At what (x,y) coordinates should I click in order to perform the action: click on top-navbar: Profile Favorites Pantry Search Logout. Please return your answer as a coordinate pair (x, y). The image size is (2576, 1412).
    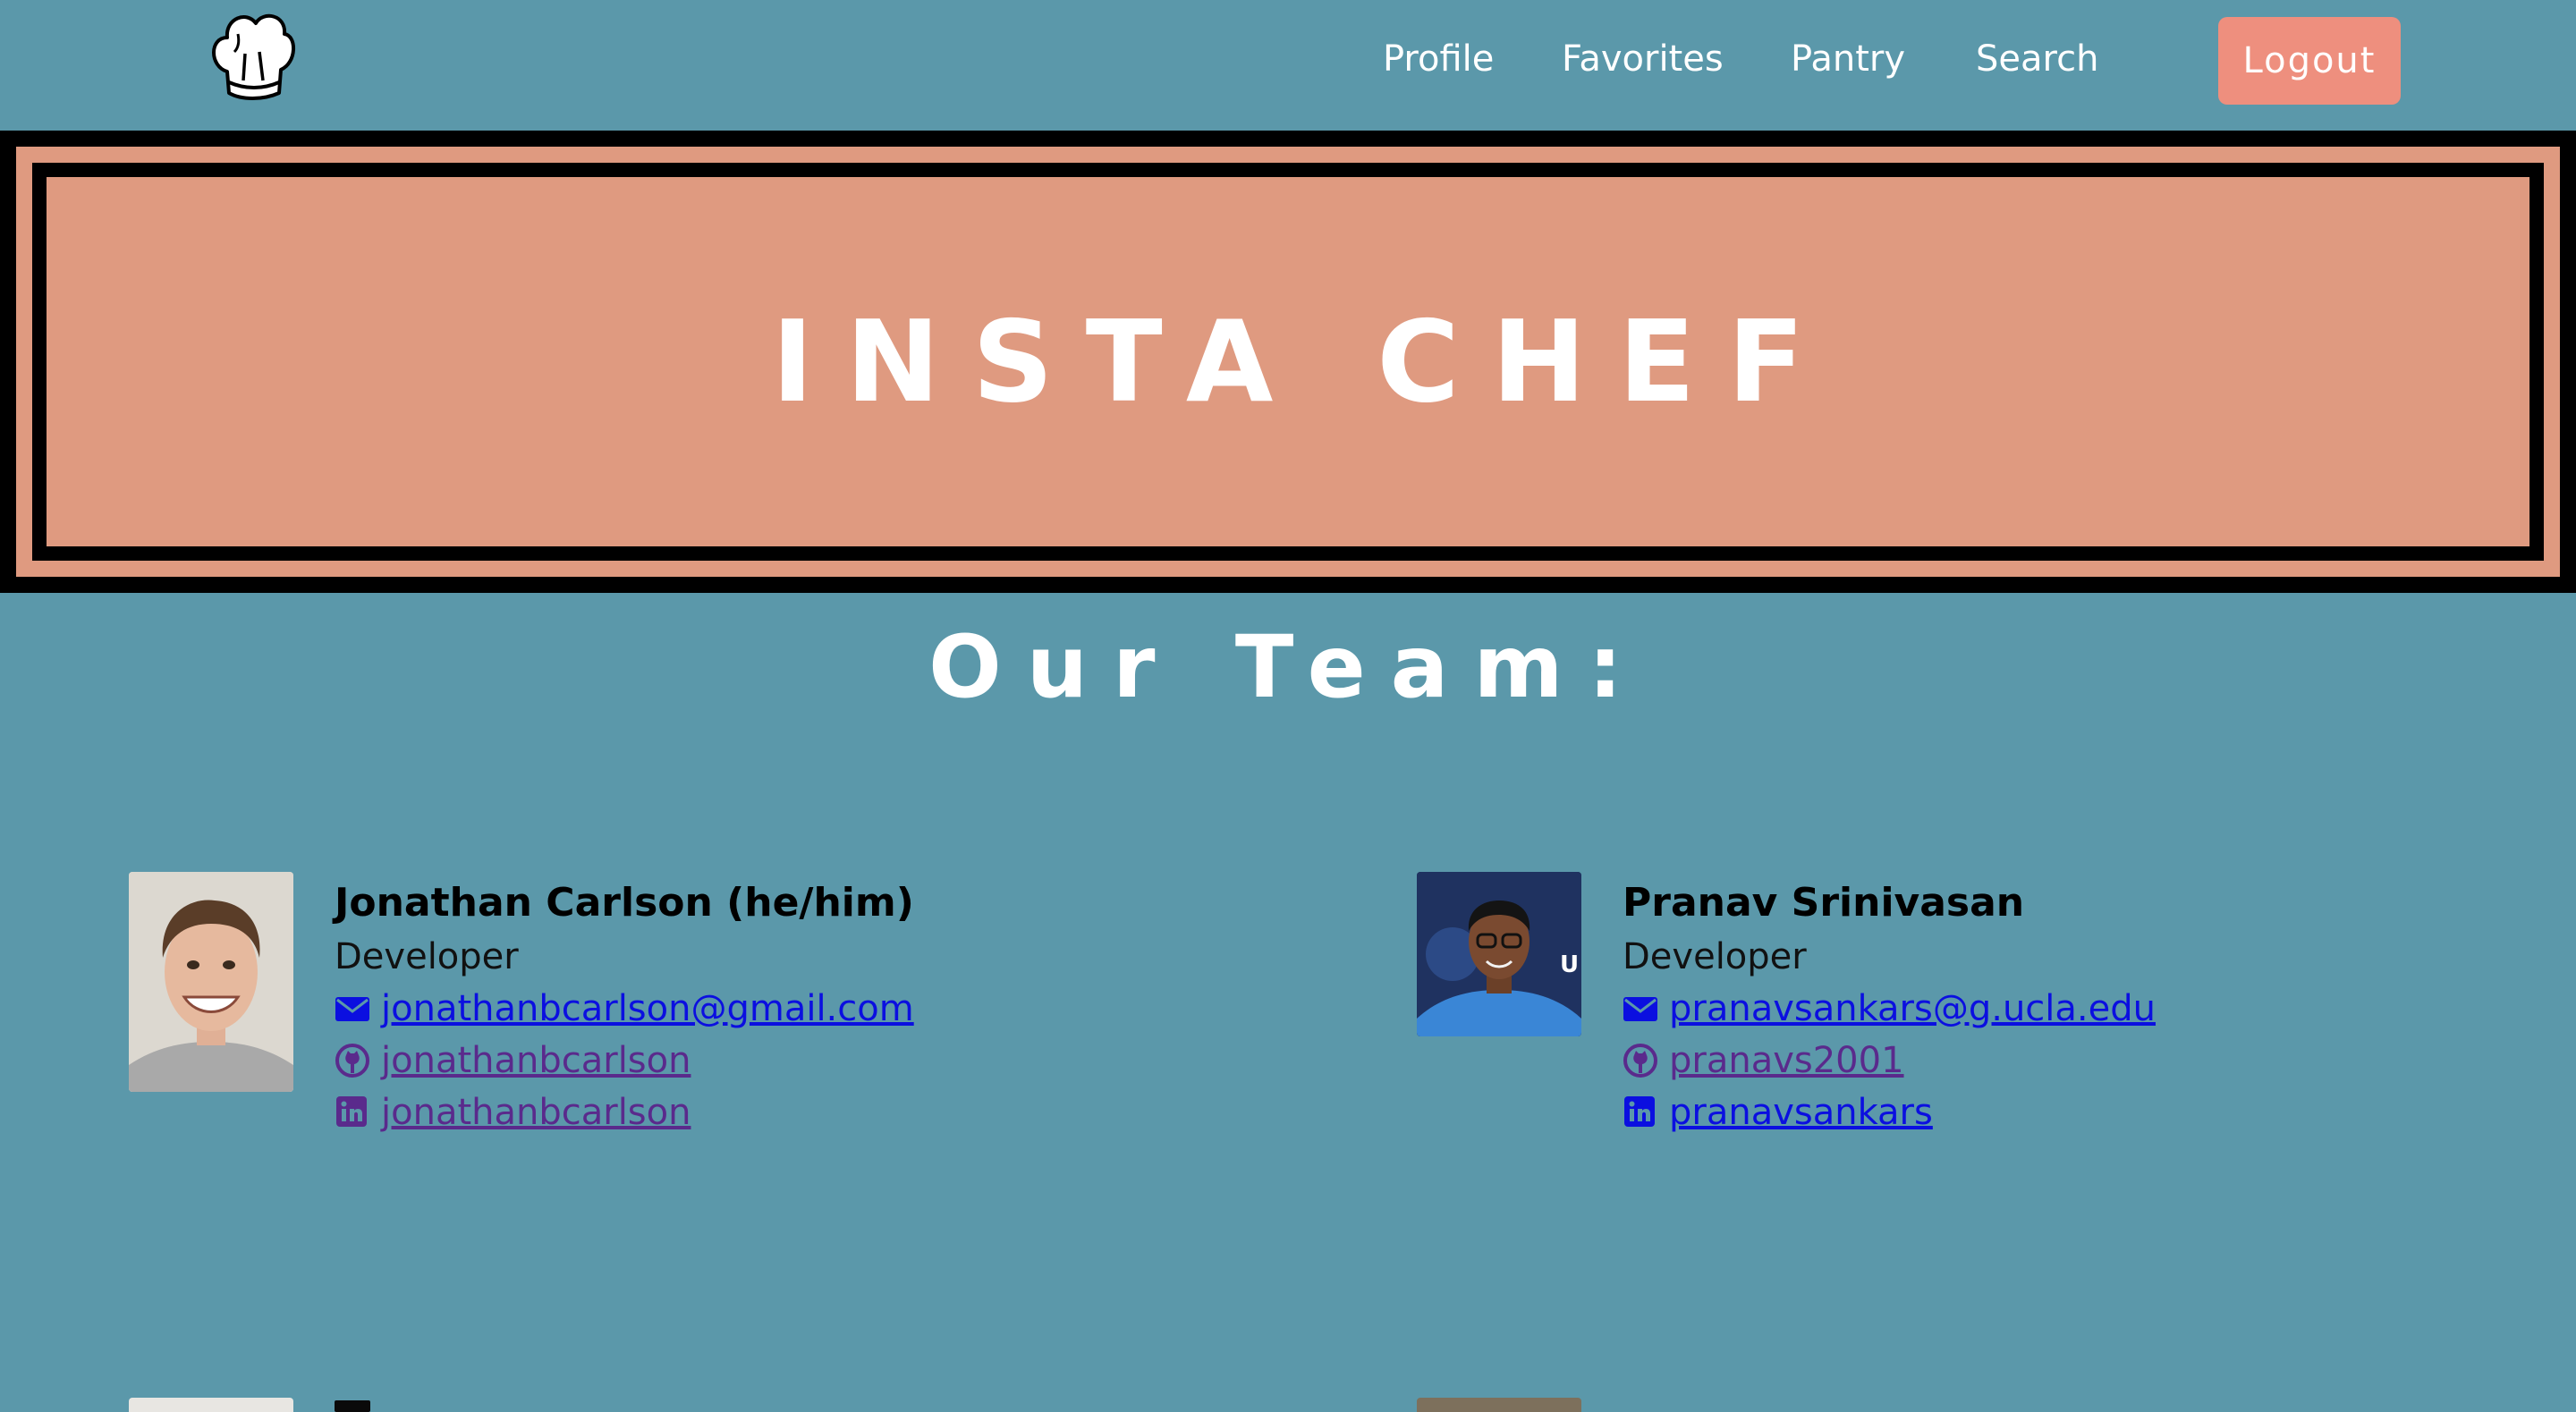
    Looking at the image, I should click on (1288, 65).